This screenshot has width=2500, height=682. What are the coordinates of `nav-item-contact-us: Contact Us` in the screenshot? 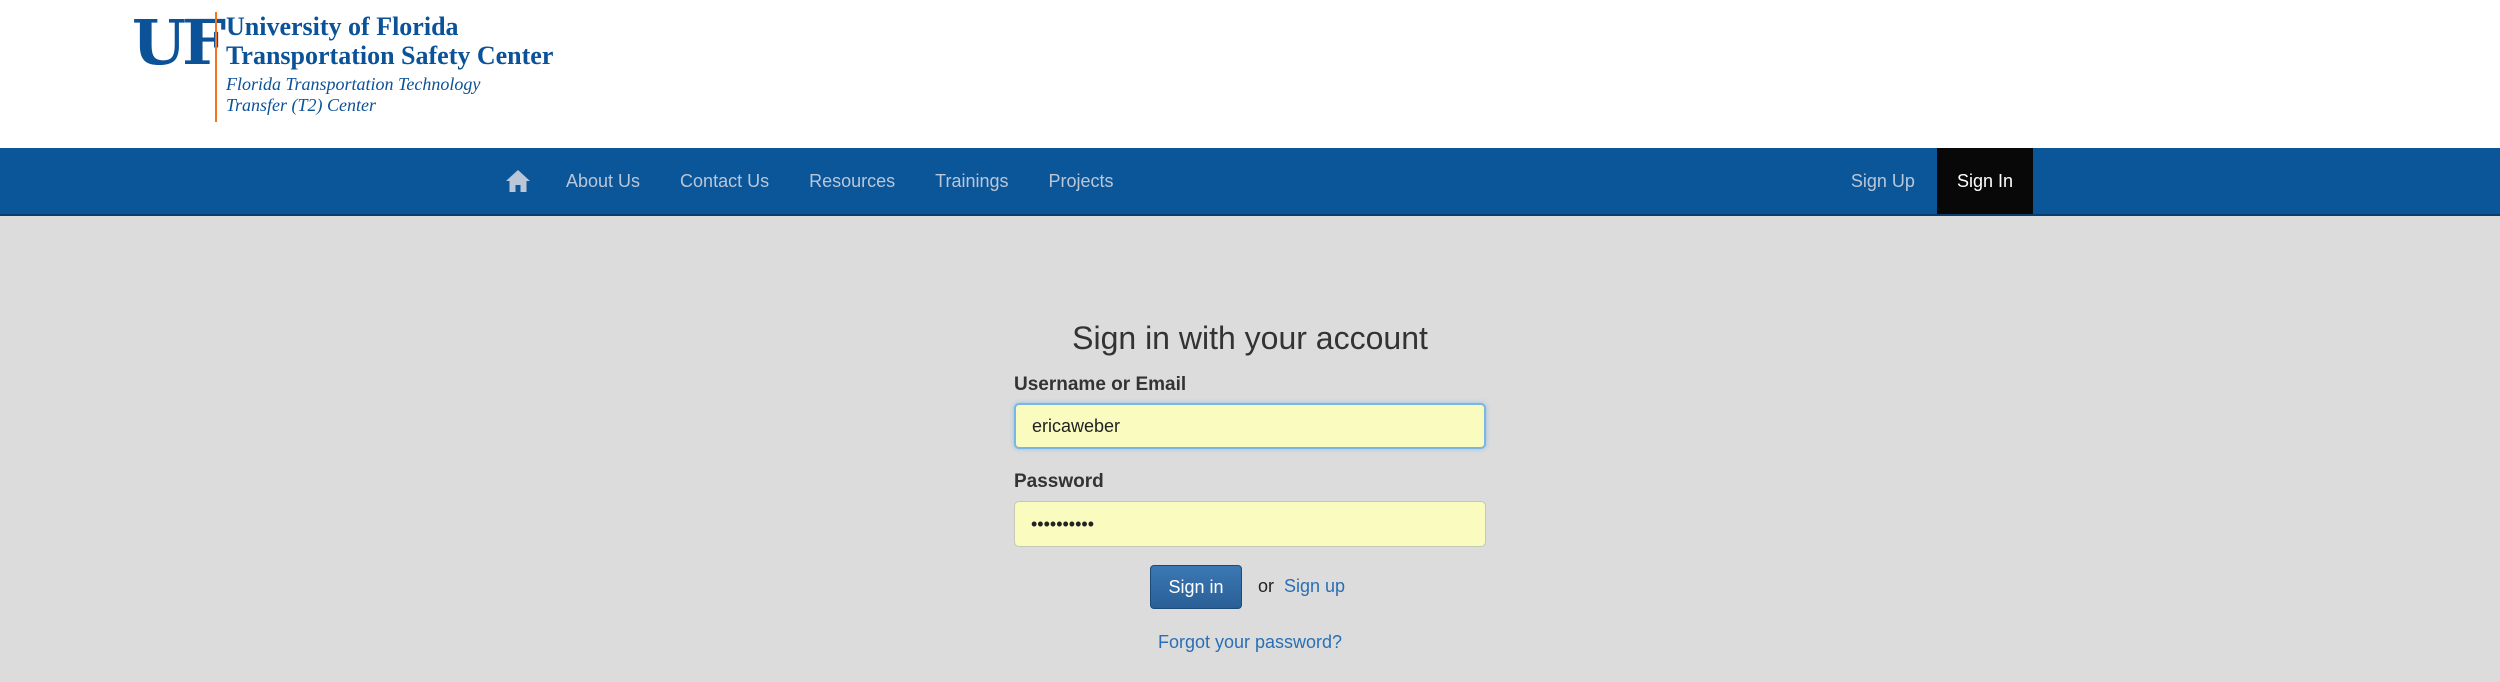 It's located at (724, 181).